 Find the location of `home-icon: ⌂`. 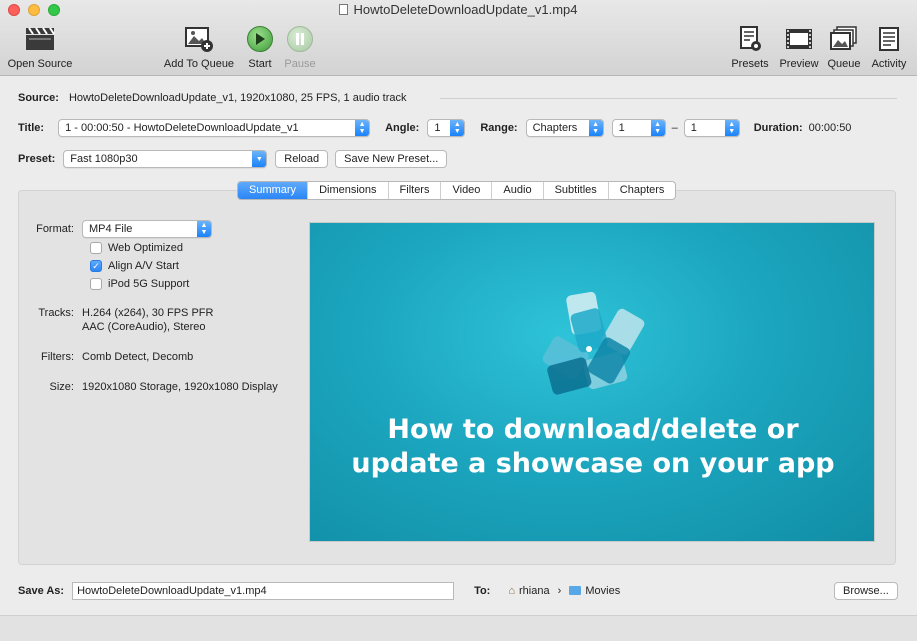

home-icon: ⌂ is located at coordinates (512, 591).